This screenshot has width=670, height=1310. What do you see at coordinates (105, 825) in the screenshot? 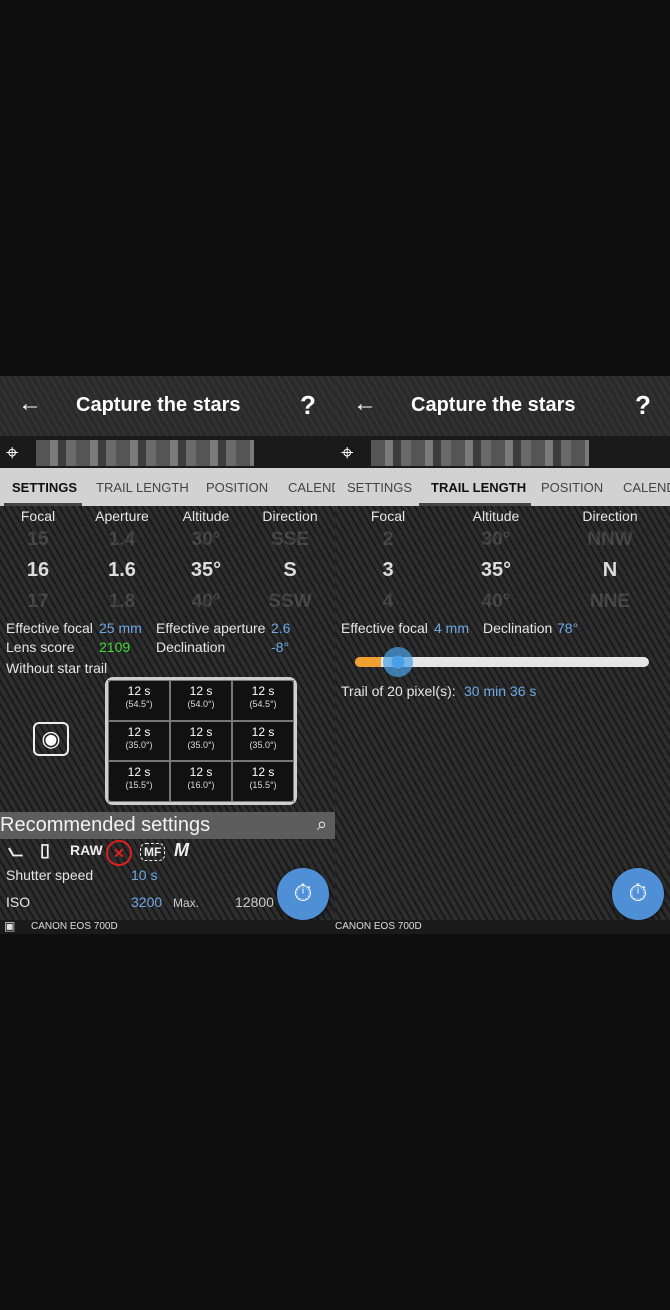
I see `recommended-title: Recommended settings` at bounding box center [105, 825].